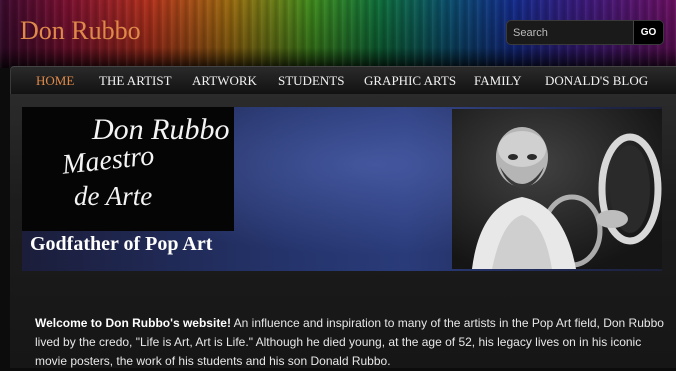 The height and width of the screenshot is (371, 676). Describe the element at coordinates (135, 81) in the screenshot. I see `nav-item-the-artist: THE ARTIST` at that location.